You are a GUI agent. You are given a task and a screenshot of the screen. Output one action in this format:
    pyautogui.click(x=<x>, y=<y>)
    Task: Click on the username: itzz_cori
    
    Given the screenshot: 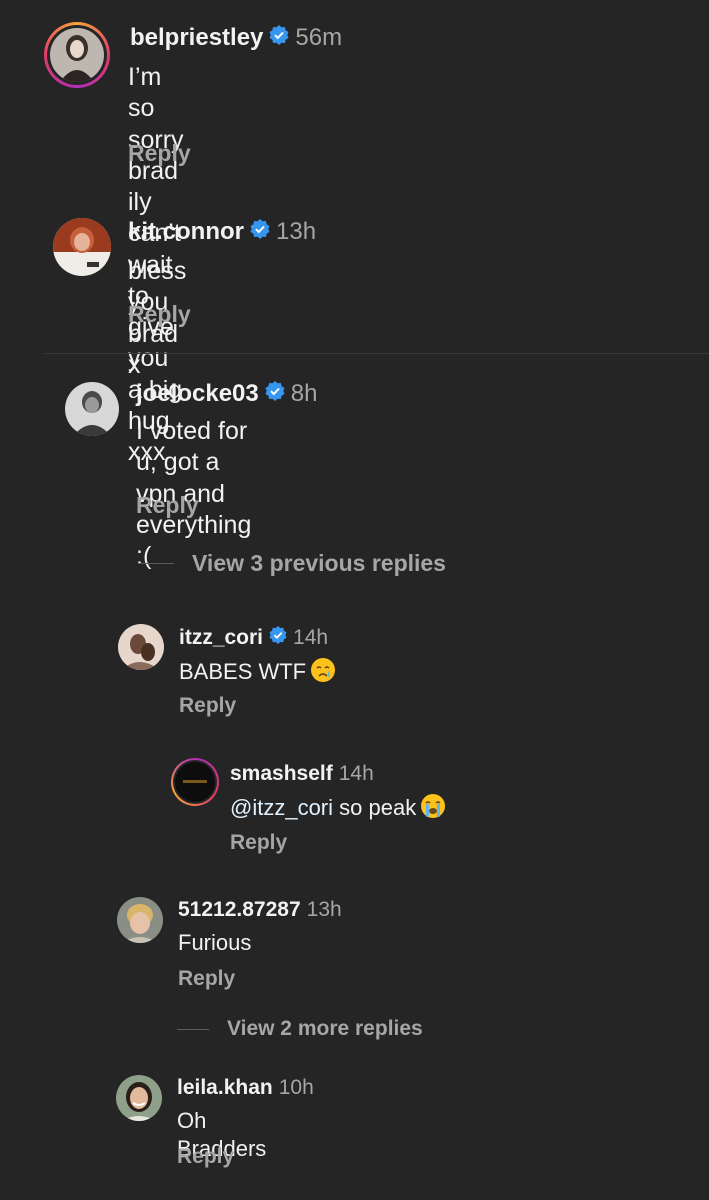 What is the action you would take?
    pyautogui.click(x=221, y=638)
    